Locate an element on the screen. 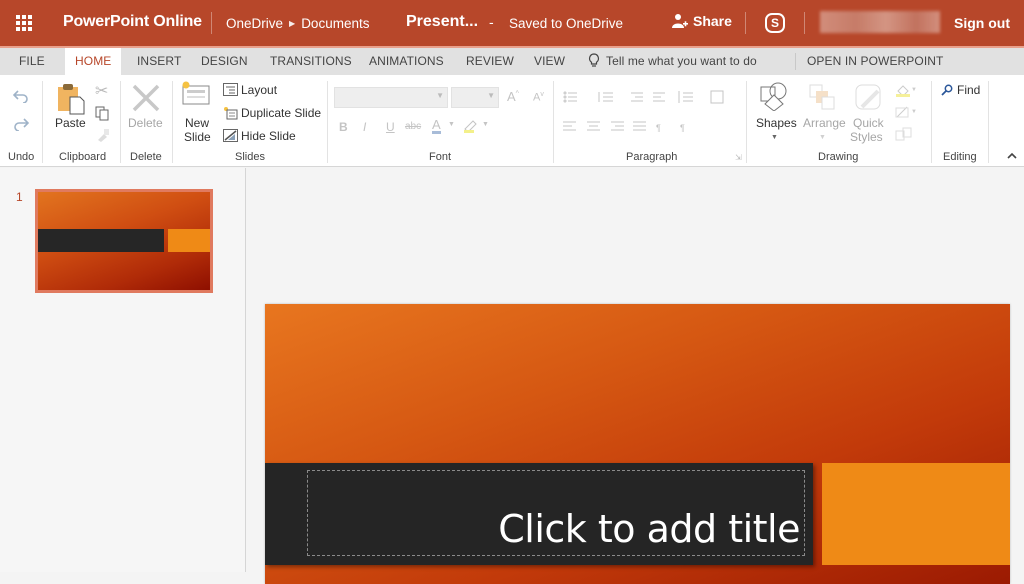 This screenshot has height=584, width=1024. undo-icon is located at coordinates (21, 96).